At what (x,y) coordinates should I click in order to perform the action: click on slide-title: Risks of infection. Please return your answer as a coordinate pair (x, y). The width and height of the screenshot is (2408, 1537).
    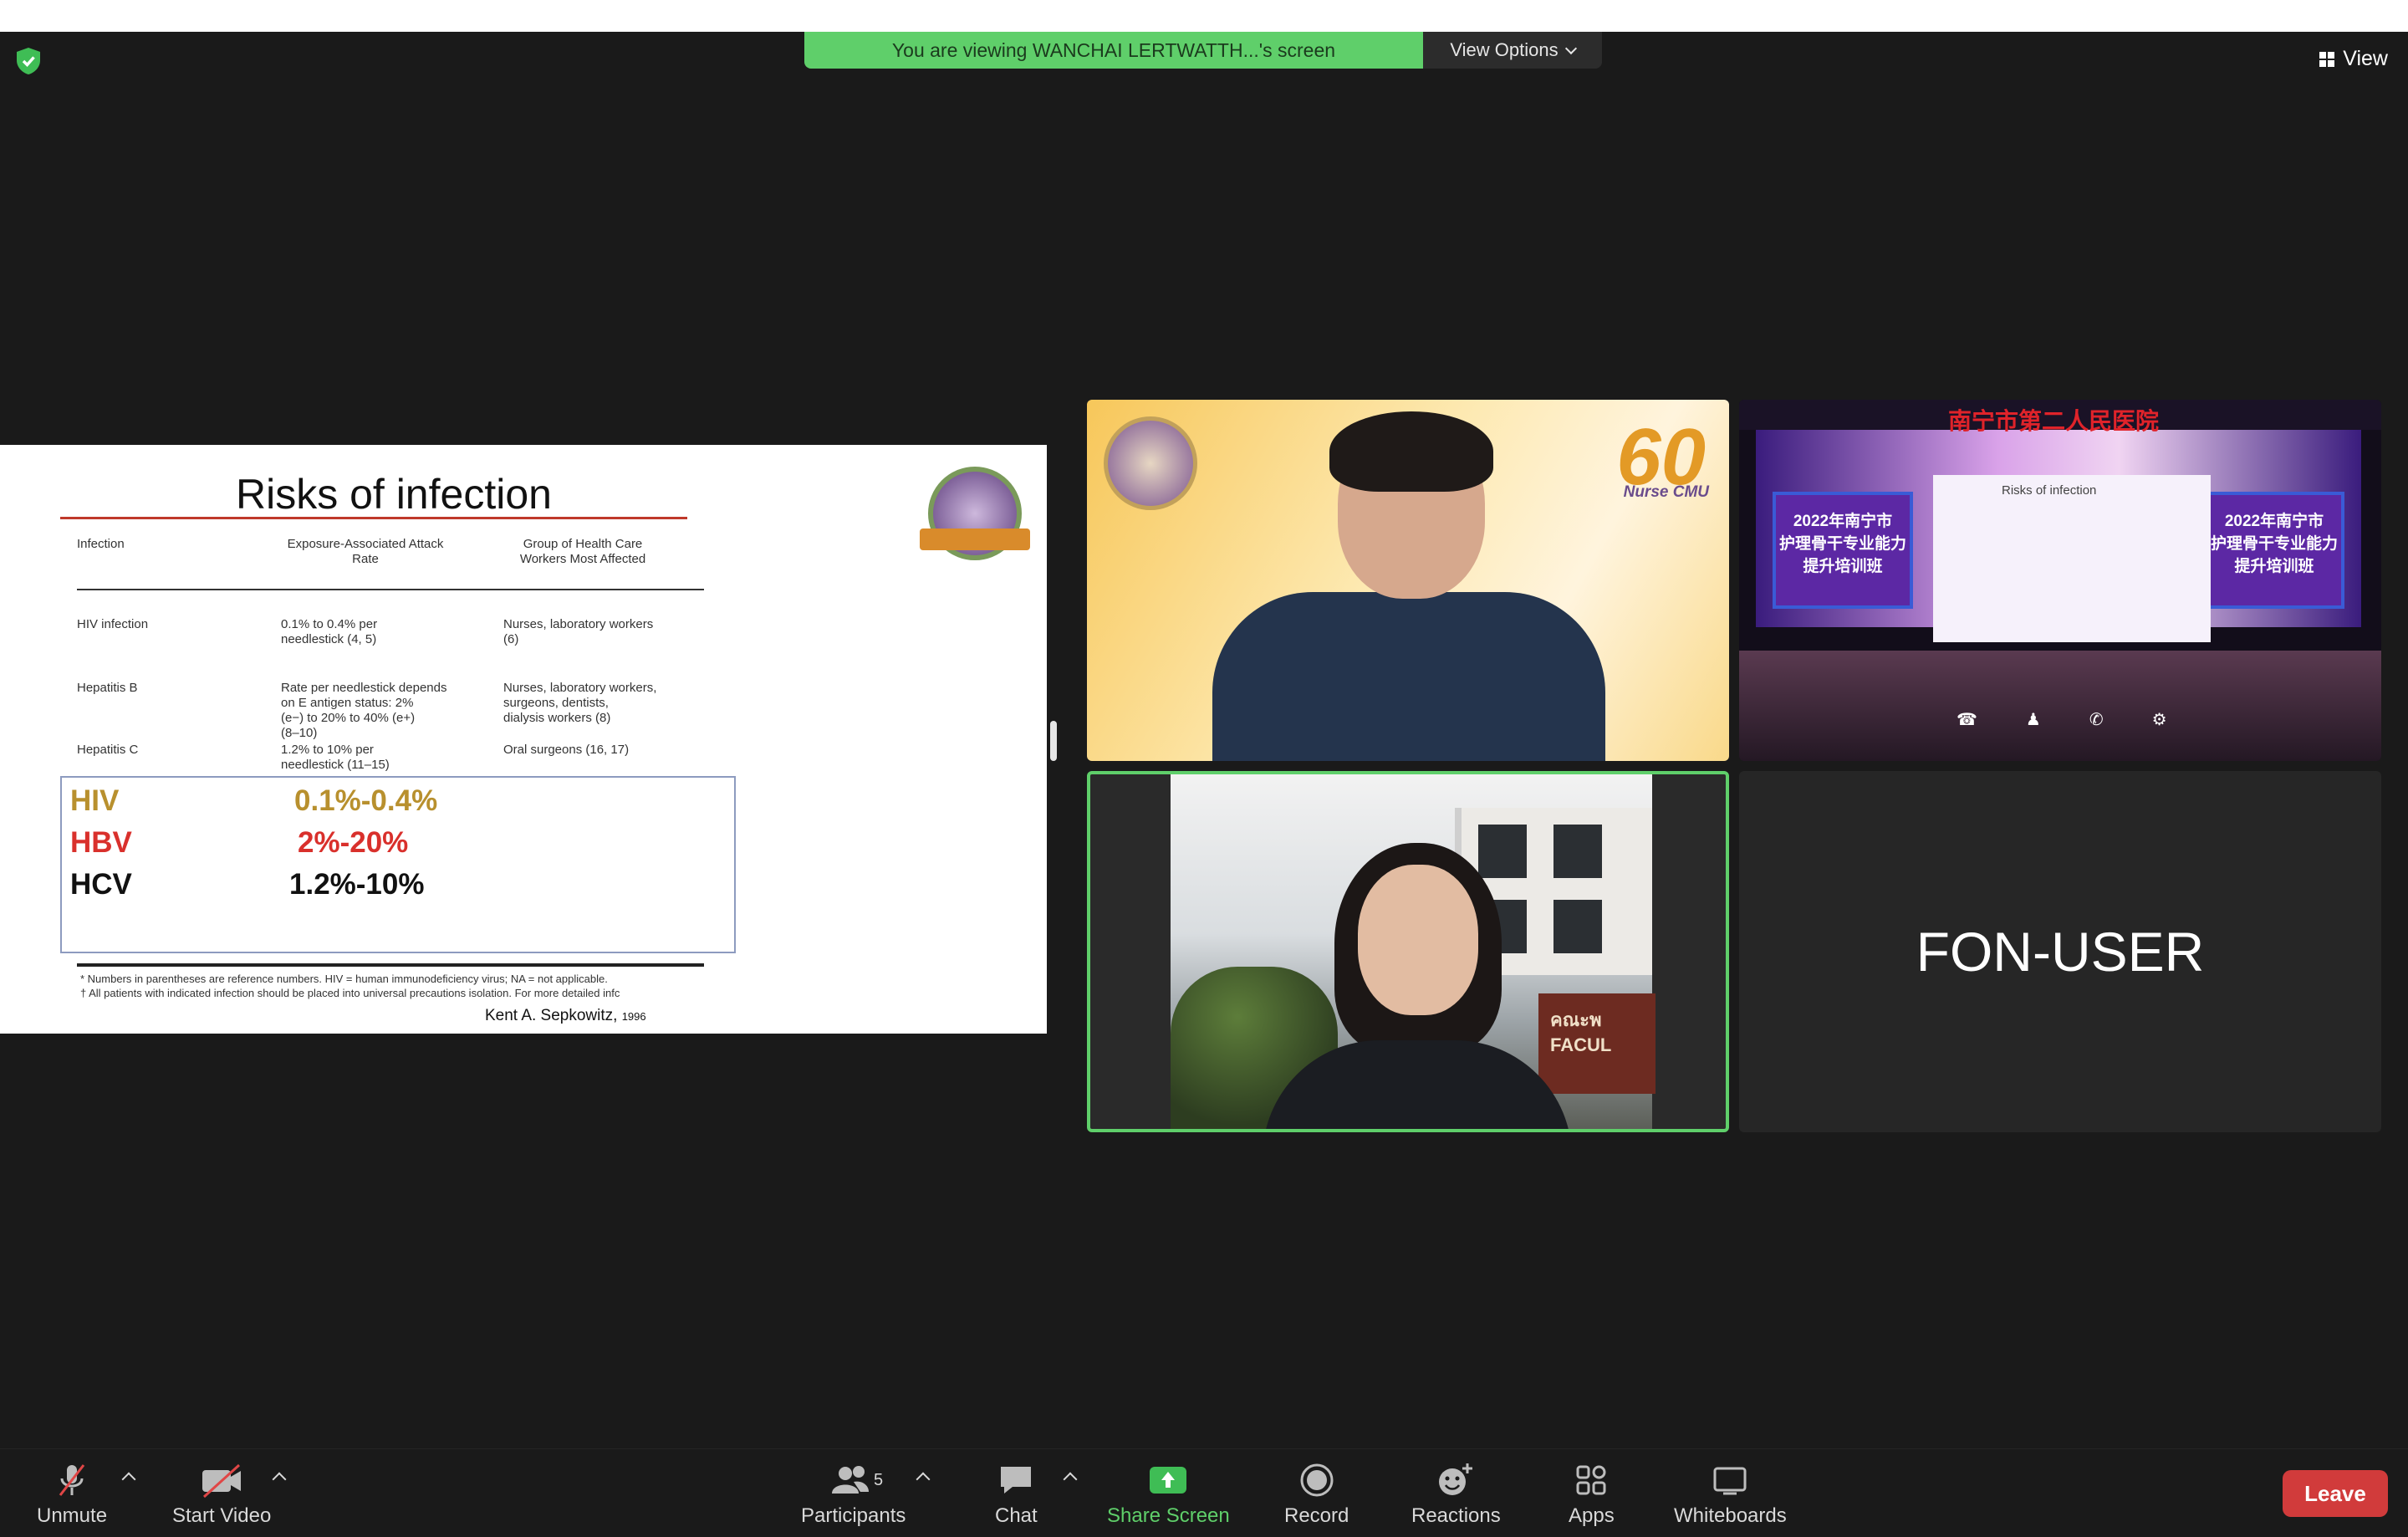
    Looking at the image, I should click on (394, 495).